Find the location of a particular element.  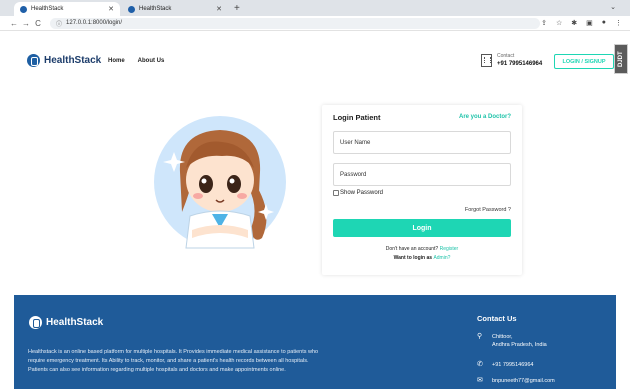

browser-tab-bar: HealthStack ✕ HealthStack ✕ + ⌄ is located at coordinates (315, 8).